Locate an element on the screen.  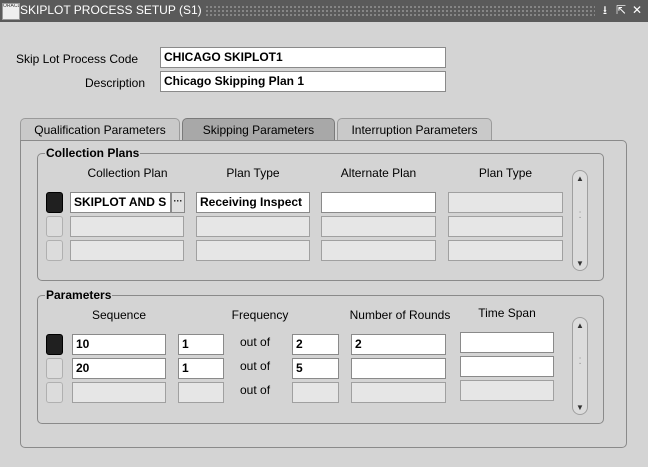
frequency-field is located at coordinates (201, 392).